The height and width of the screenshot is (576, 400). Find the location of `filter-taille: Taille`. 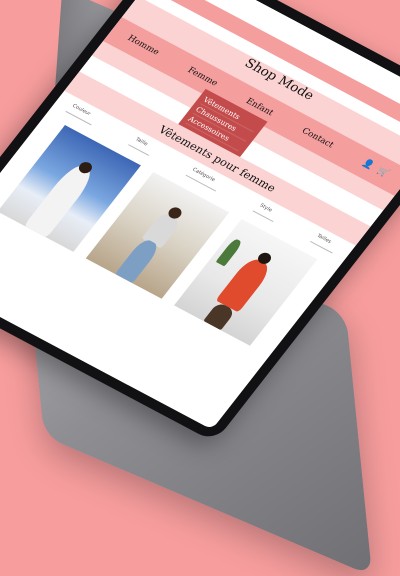

filter-taille: Taille is located at coordinates (142, 145).